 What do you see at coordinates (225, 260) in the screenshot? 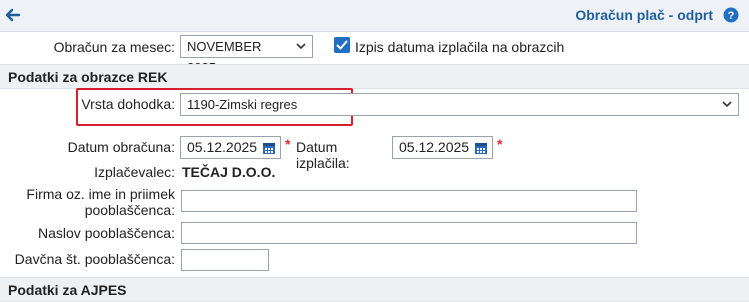
I see `authorized-tax-input` at bounding box center [225, 260].